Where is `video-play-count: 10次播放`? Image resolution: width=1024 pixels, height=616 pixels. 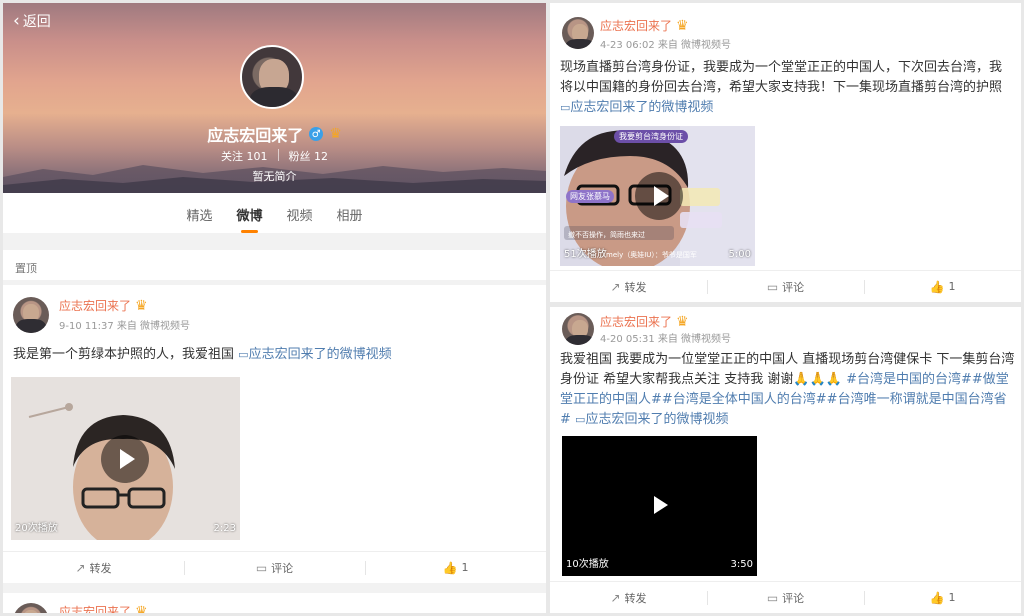 video-play-count: 10次播放 is located at coordinates (587, 564).